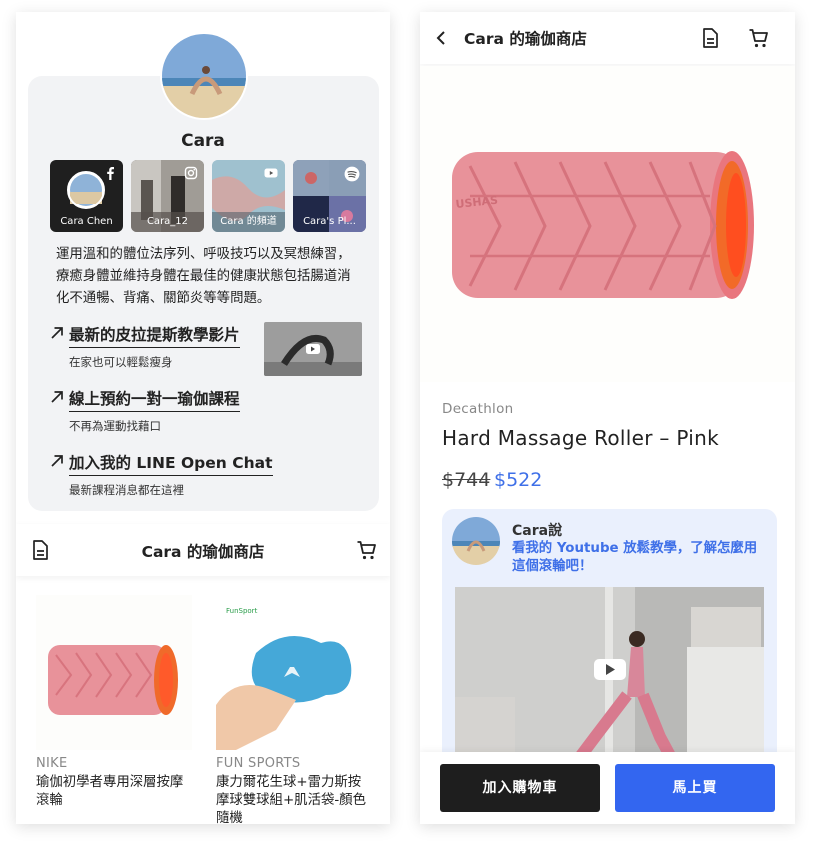 This screenshot has width=819, height=852. Describe the element at coordinates (121, 362) in the screenshot. I see `link-subtitle: 在家也可以輕鬆瘦身` at that location.